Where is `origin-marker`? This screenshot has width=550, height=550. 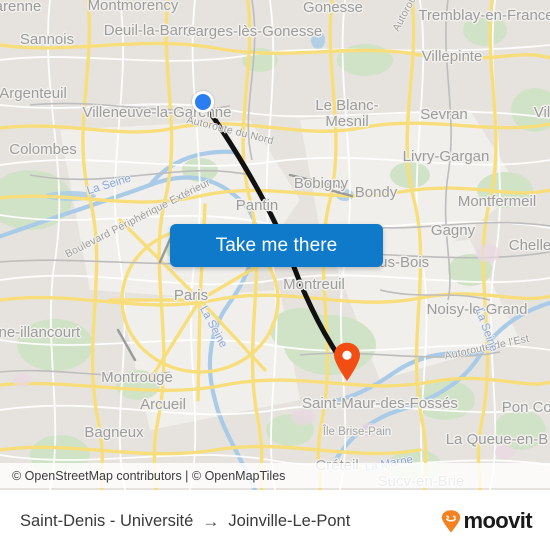 origin-marker is located at coordinates (203, 102).